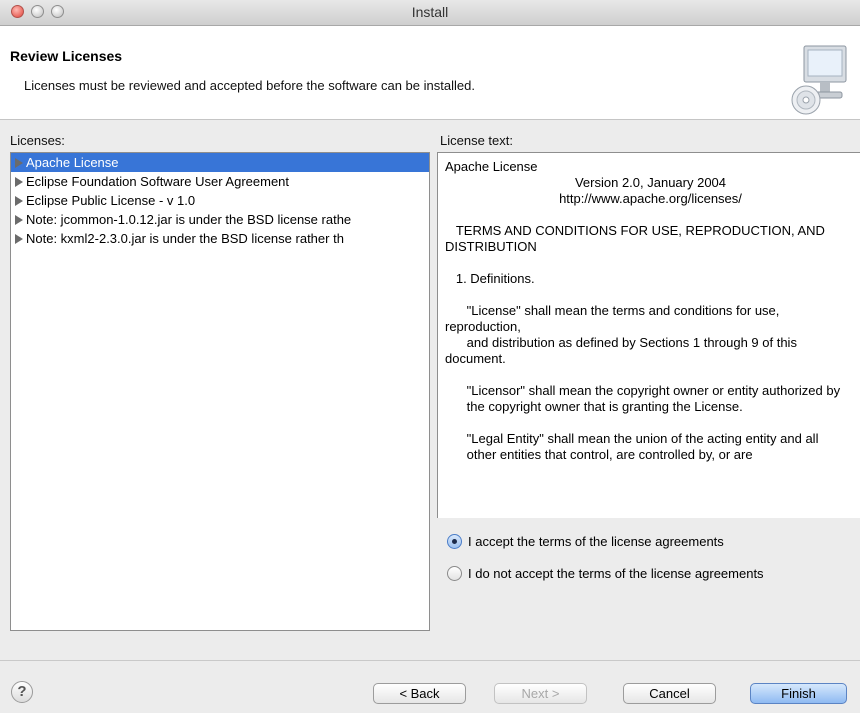  What do you see at coordinates (220, 200) in the screenshot?
I see `list-item: Eclipse Public License - v 1.0` at bounding box center [220, 200].